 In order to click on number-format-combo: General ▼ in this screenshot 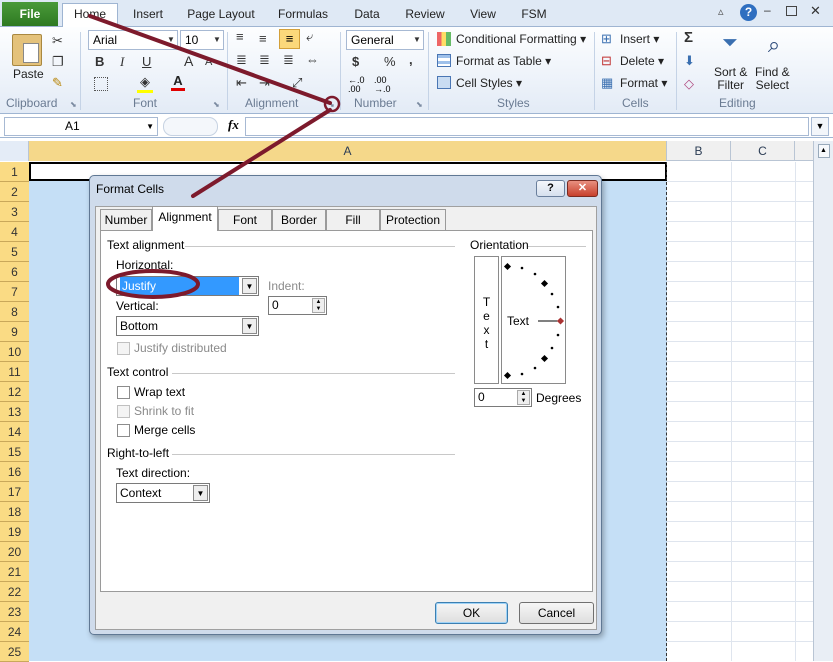, I will do `click(385, 40)`.